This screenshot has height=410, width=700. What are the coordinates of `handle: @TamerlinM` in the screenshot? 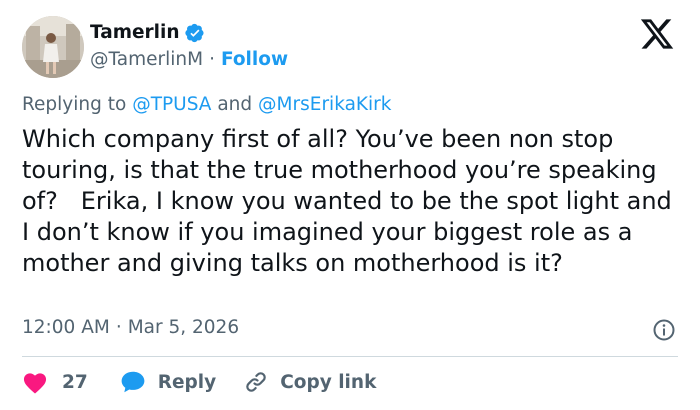 It's located at (146, 59).